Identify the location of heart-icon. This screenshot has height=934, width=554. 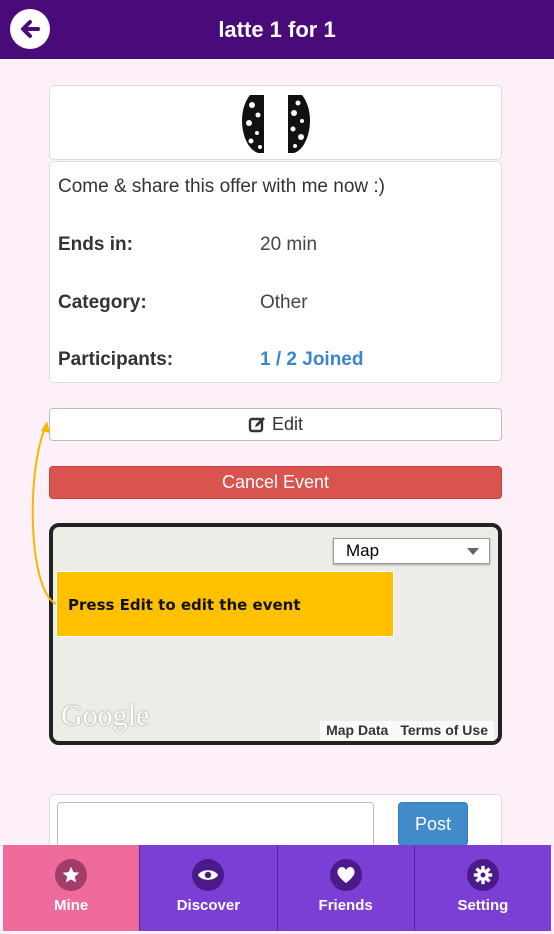
(345, 875).